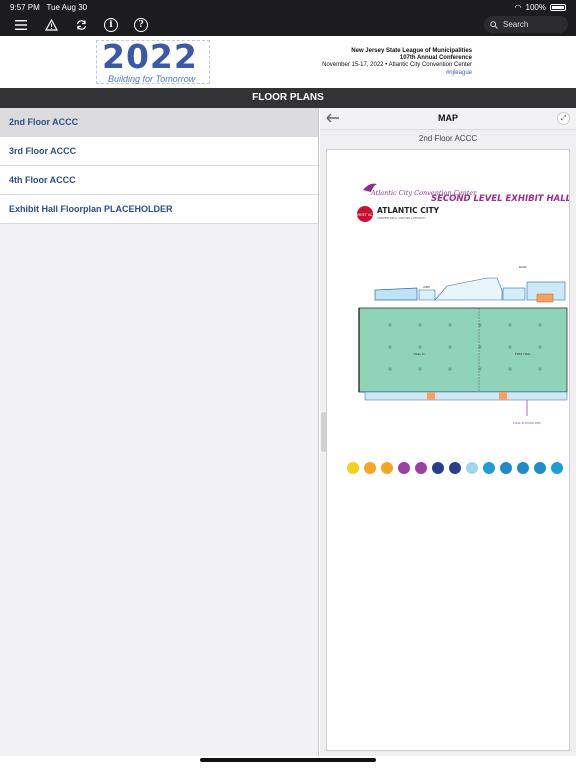 The height and width of the screenshot is (768, 576). I want to click on search-input: Search, so click(526, 24).